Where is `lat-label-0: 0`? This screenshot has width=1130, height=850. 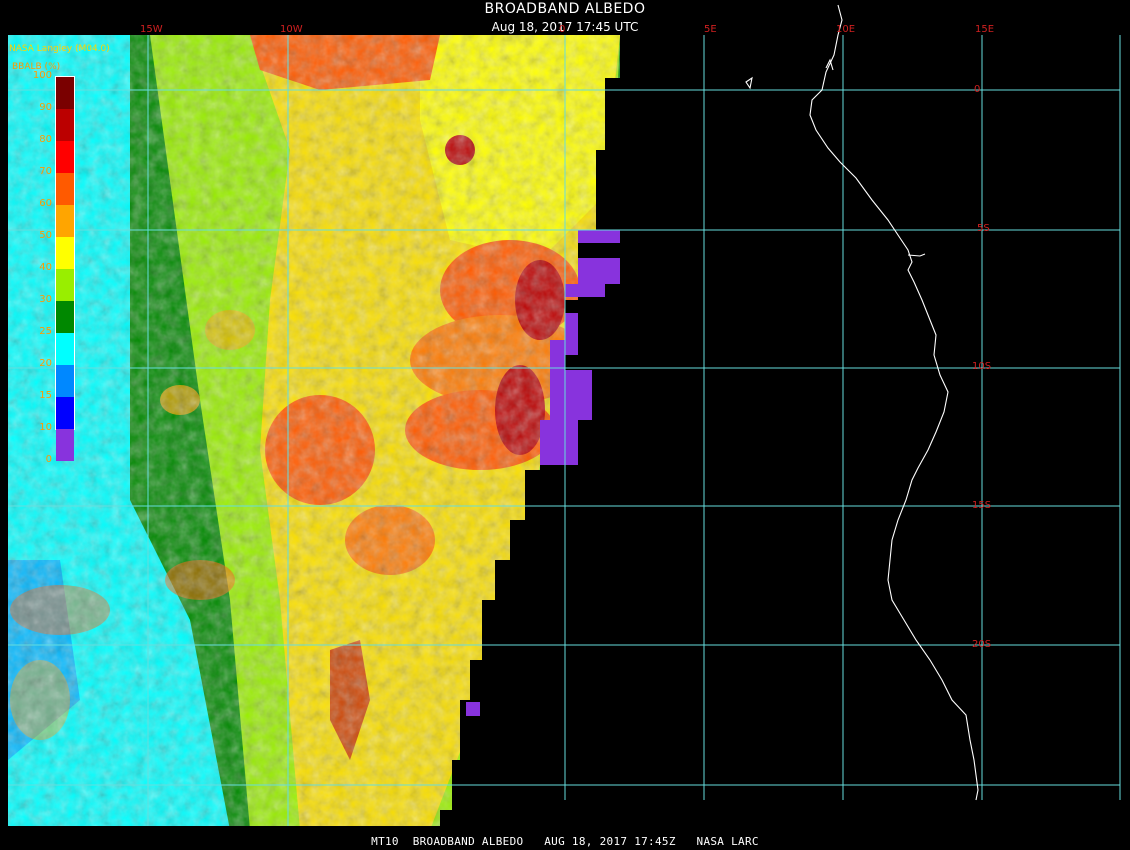 lat-label-0: 0 is located at coordinates (977, 89).